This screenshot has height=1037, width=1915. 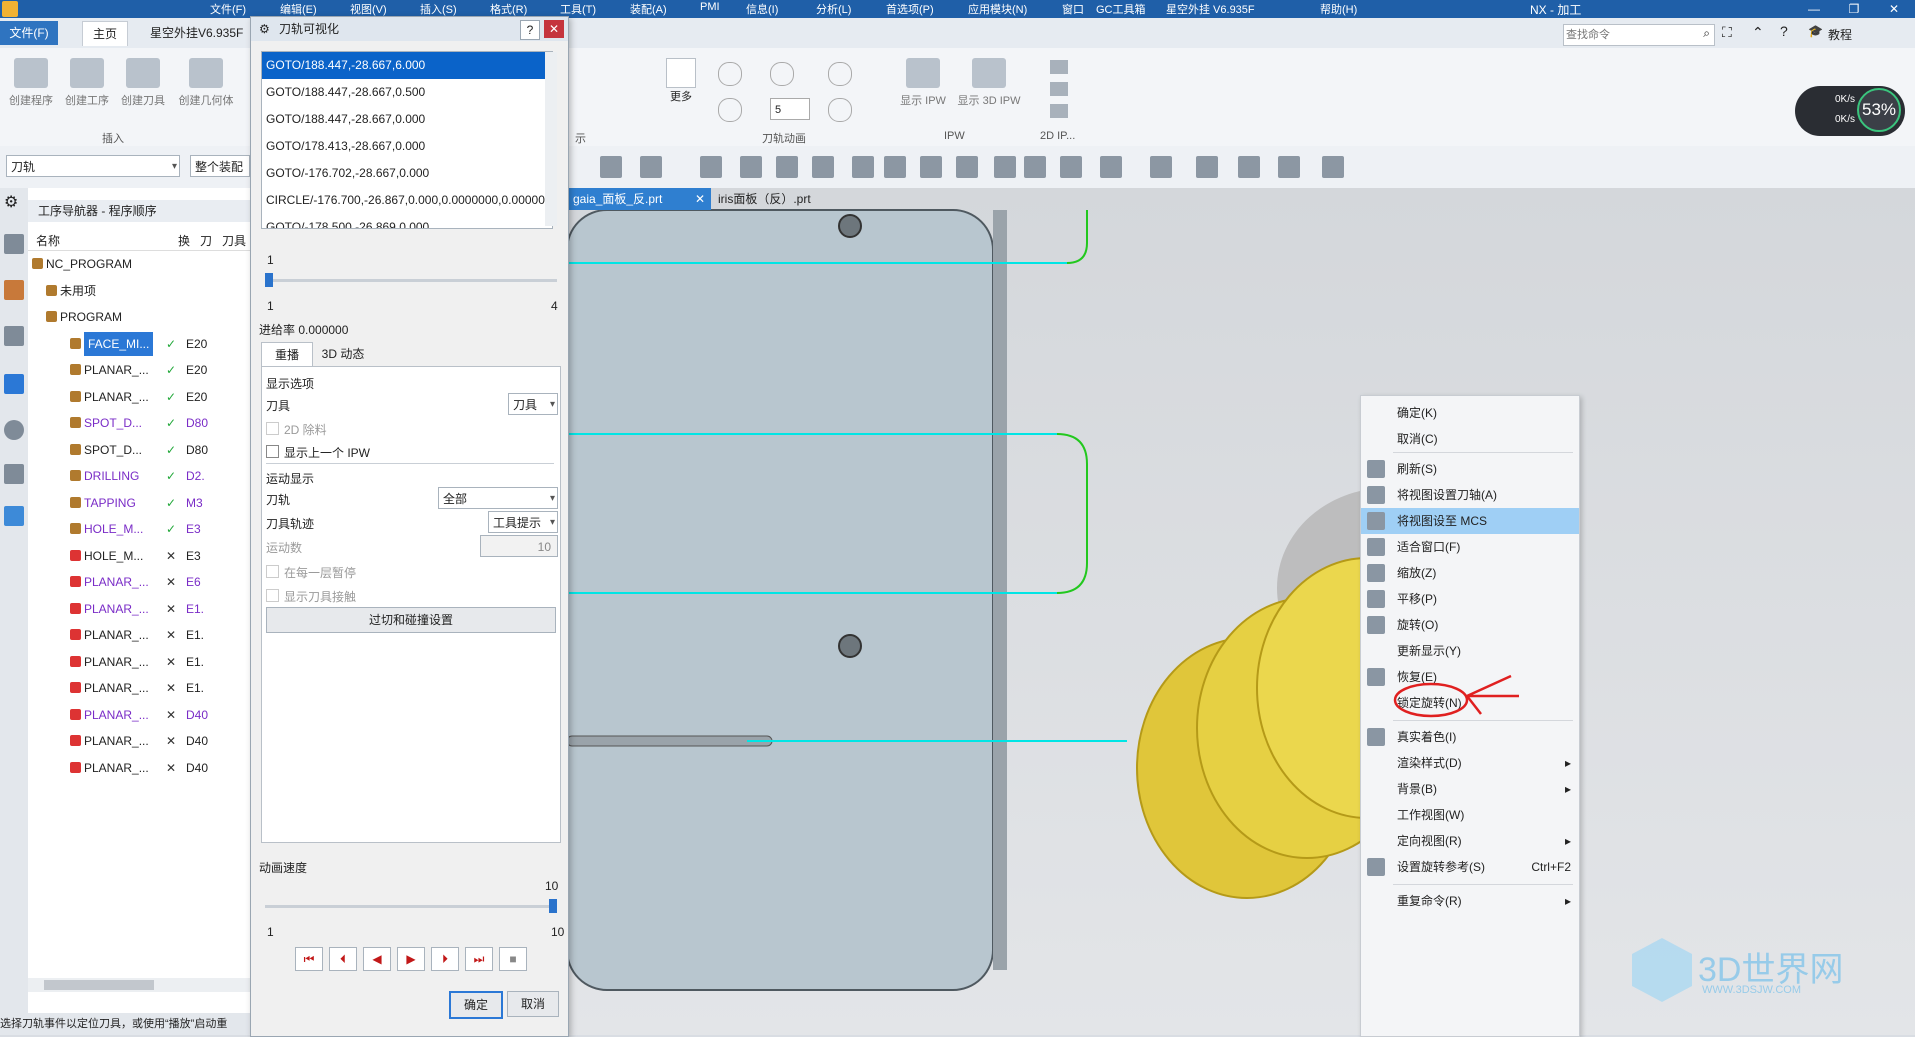 I want to click on menu-item-0: 文件(F), so click(x=228, y=9).